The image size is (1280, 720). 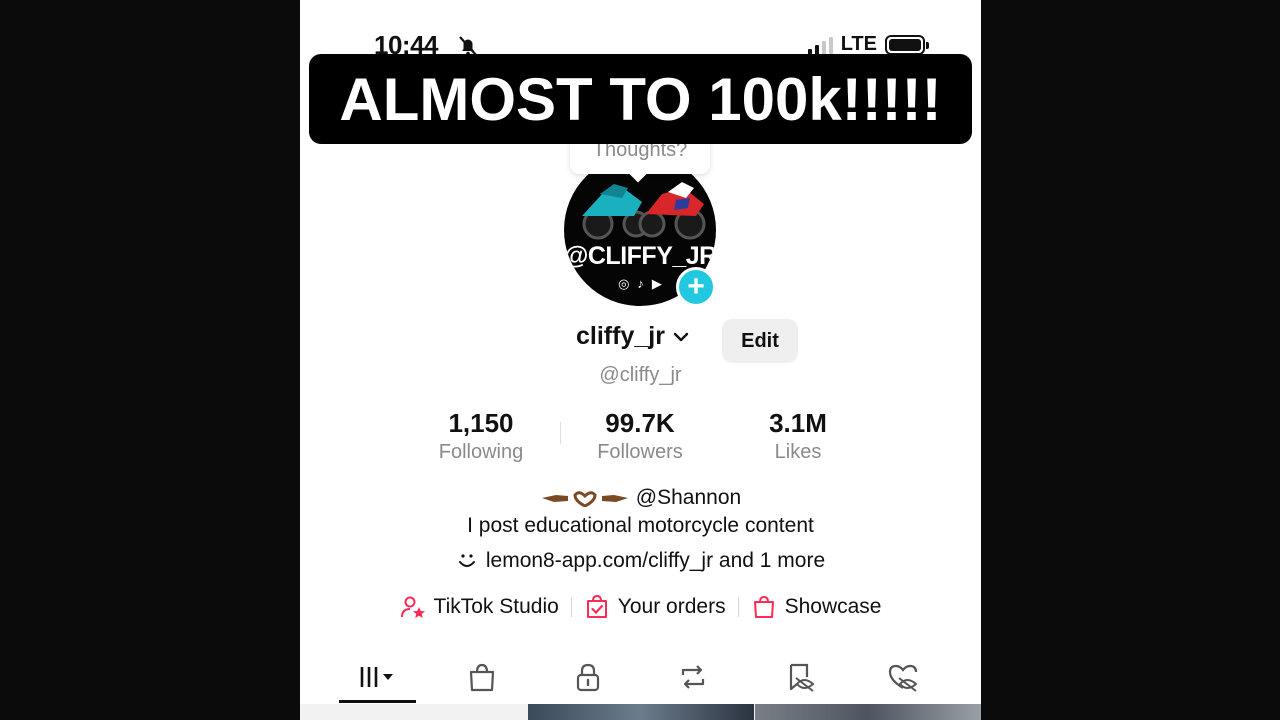 I want to click on bio-mention-line: @Shannon, so click(x=640, y=498).